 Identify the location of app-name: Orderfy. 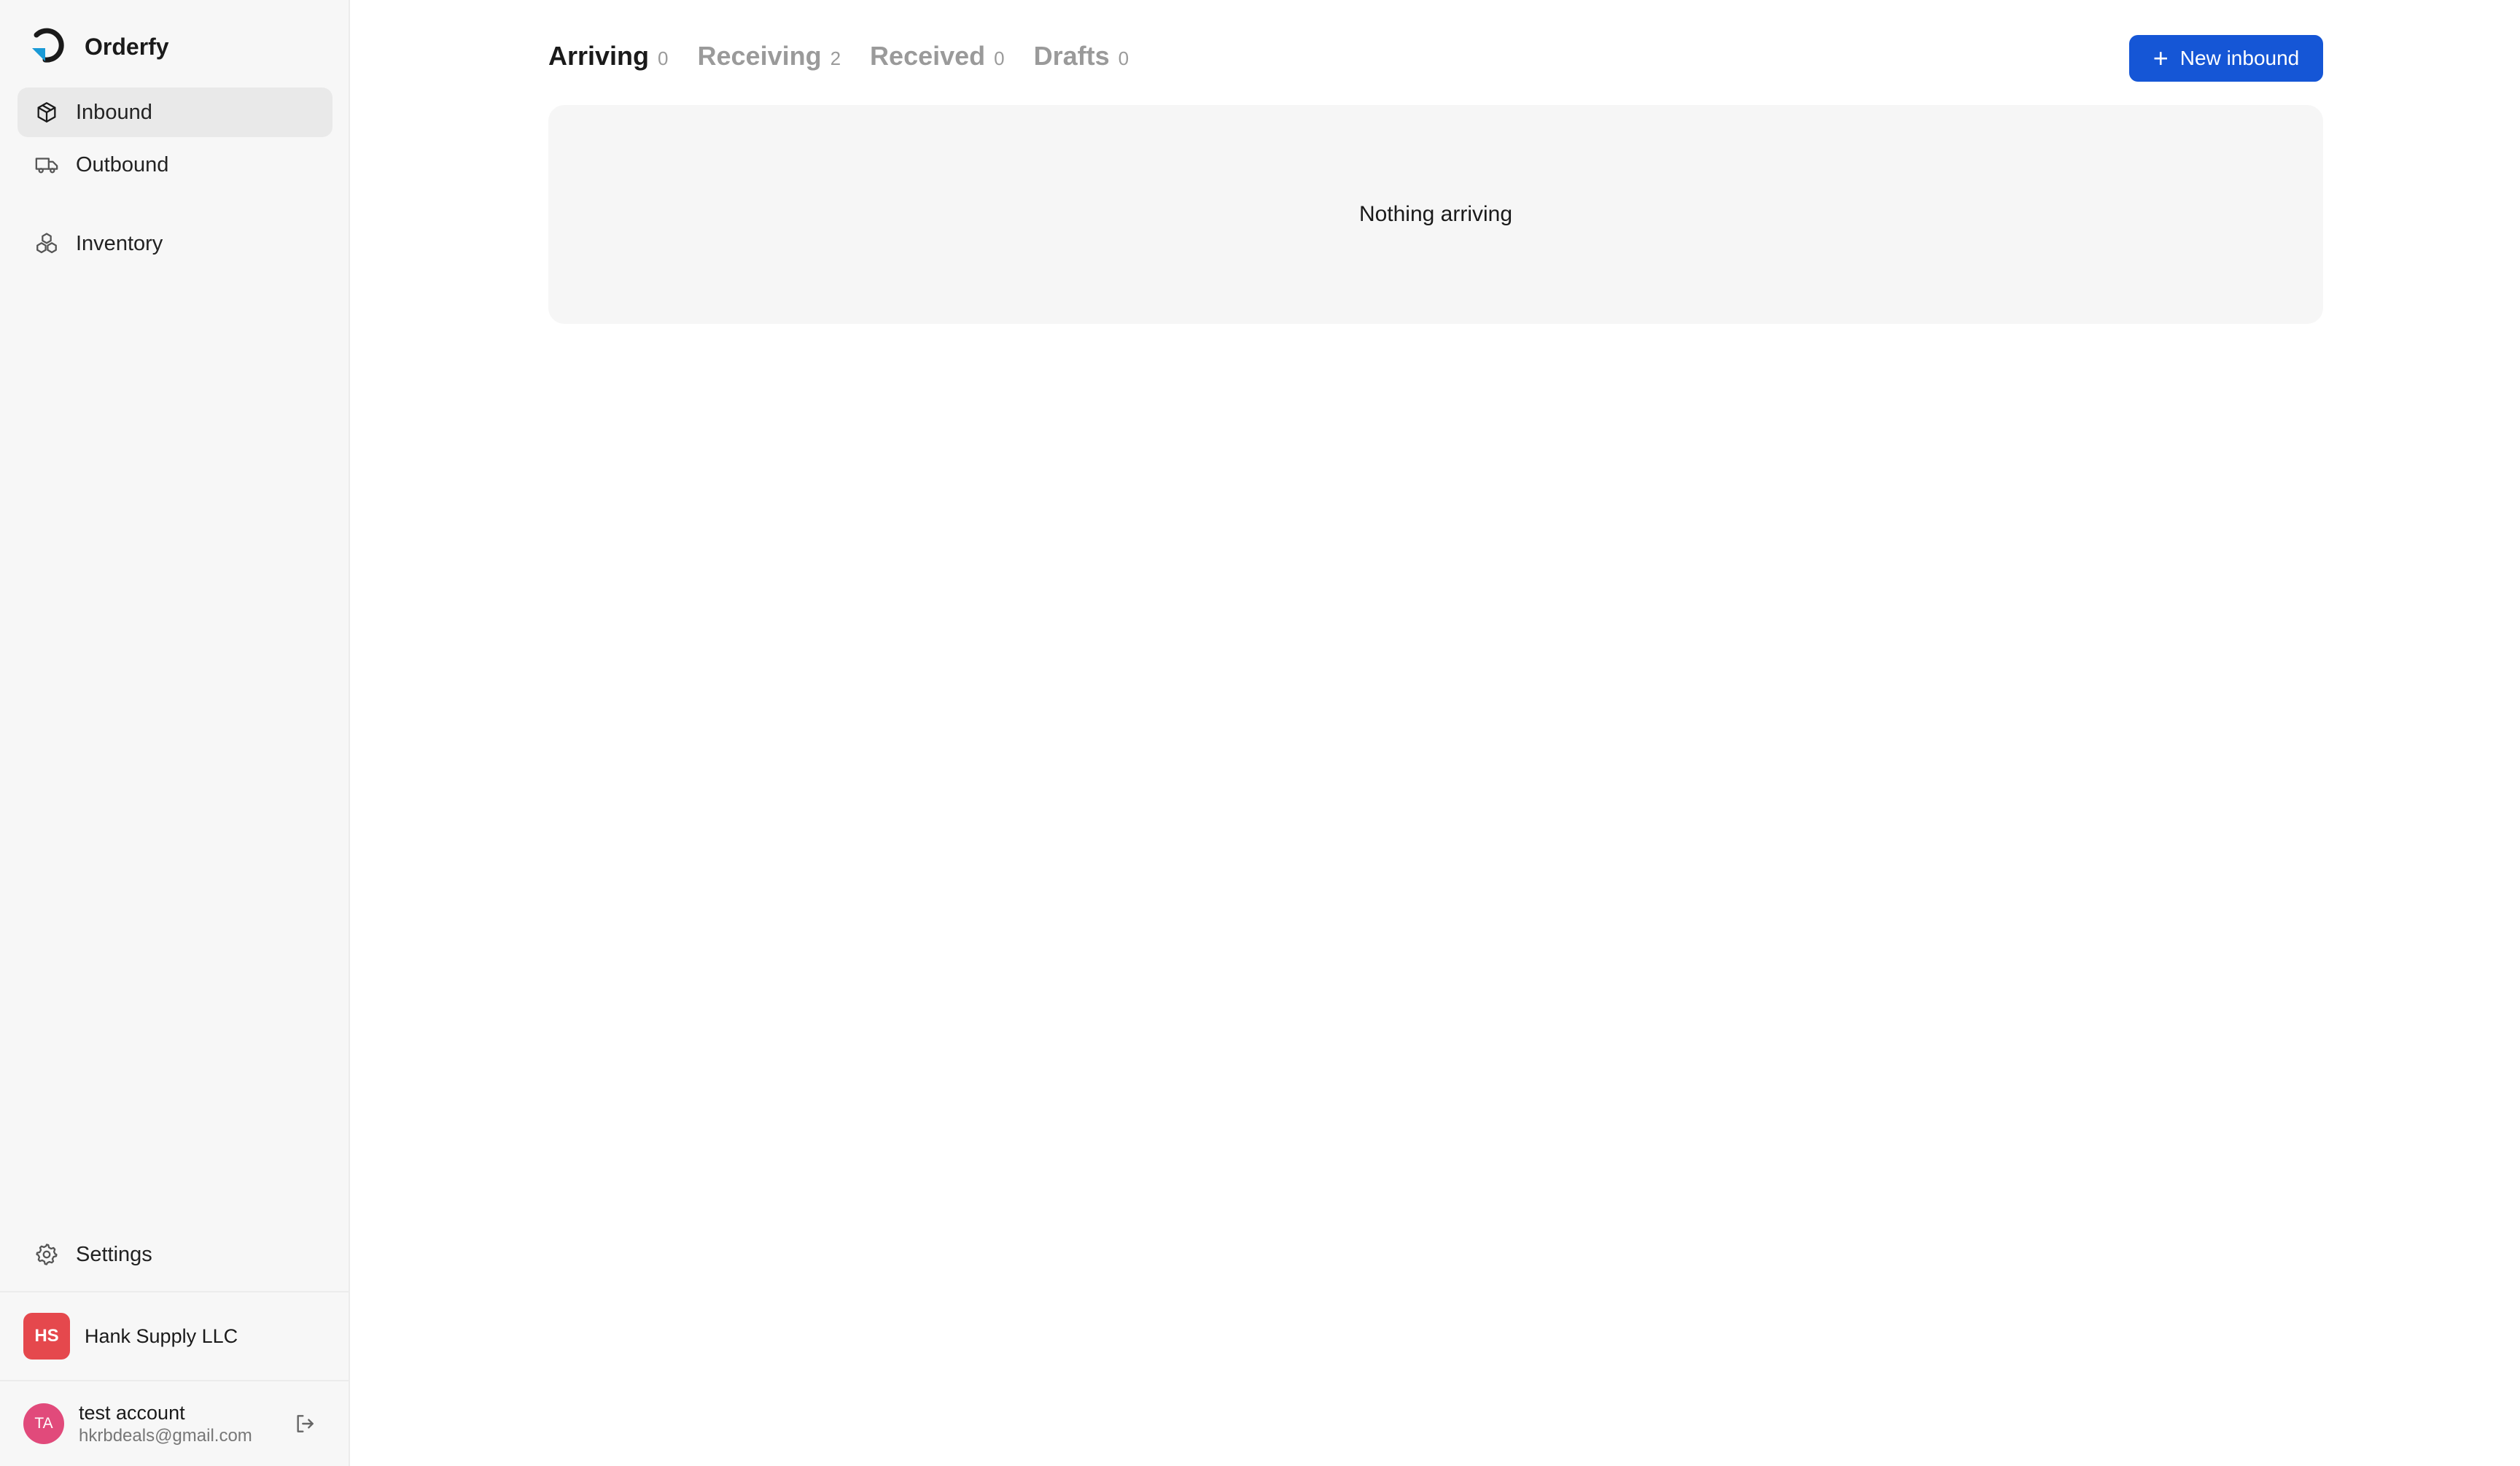
(127, 46).